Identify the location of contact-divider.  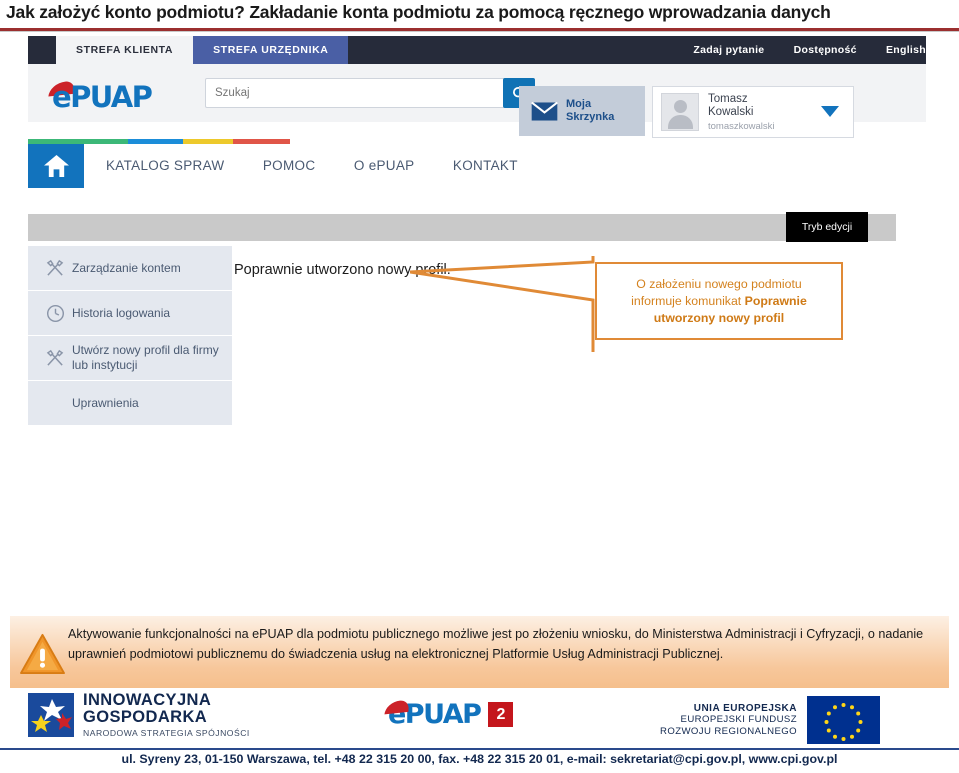
(479, 749).